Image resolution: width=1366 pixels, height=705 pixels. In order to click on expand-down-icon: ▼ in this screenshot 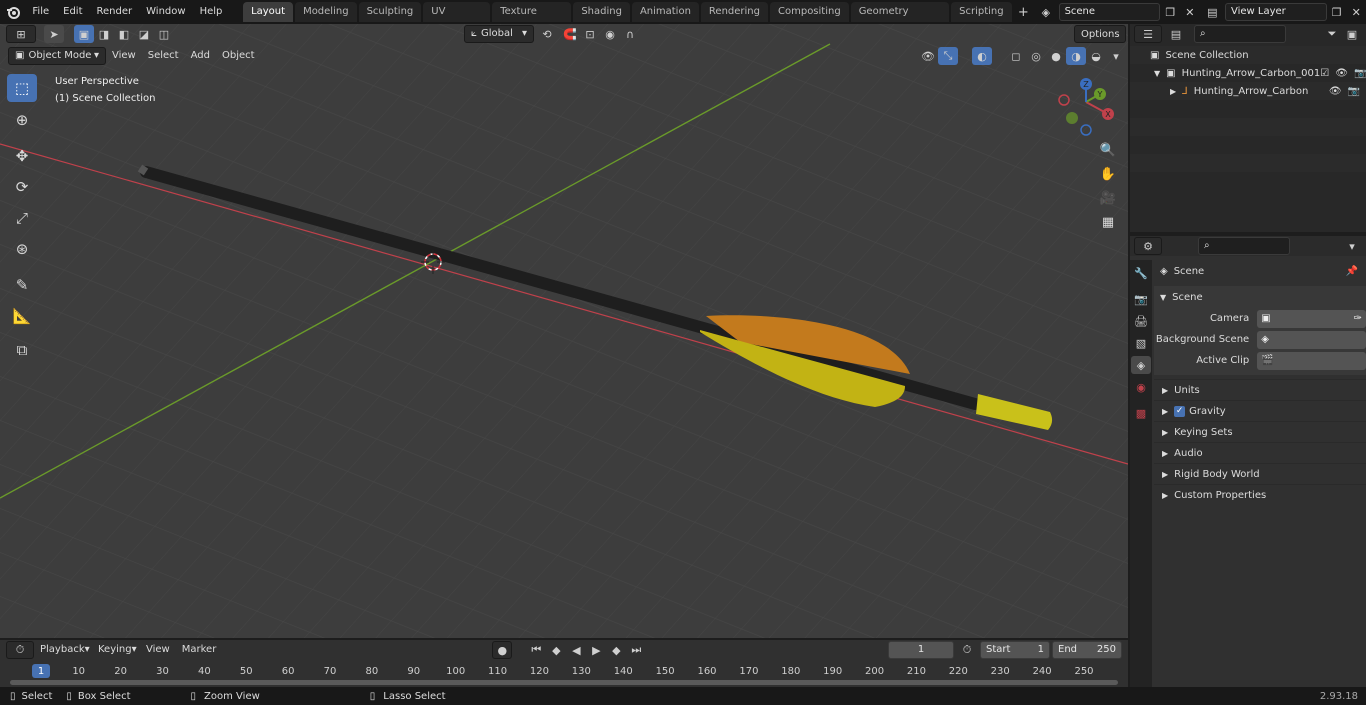, I will do `click(1157, 73)`.